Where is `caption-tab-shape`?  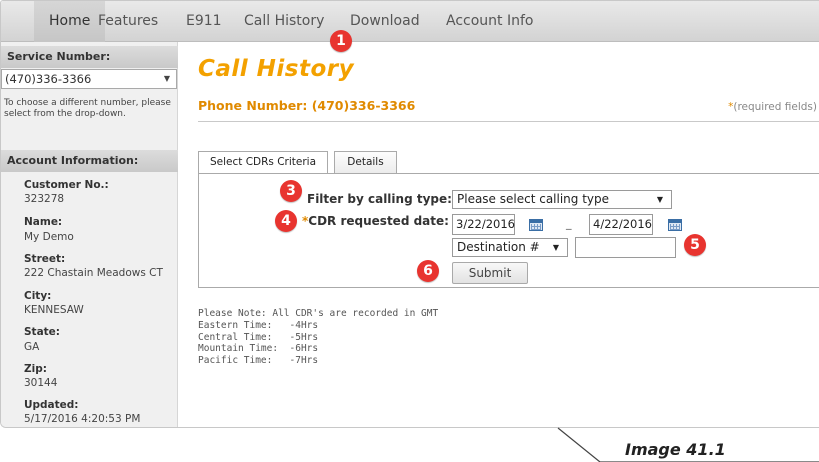 caption-tab-shape is located at coordinates (688, 444).